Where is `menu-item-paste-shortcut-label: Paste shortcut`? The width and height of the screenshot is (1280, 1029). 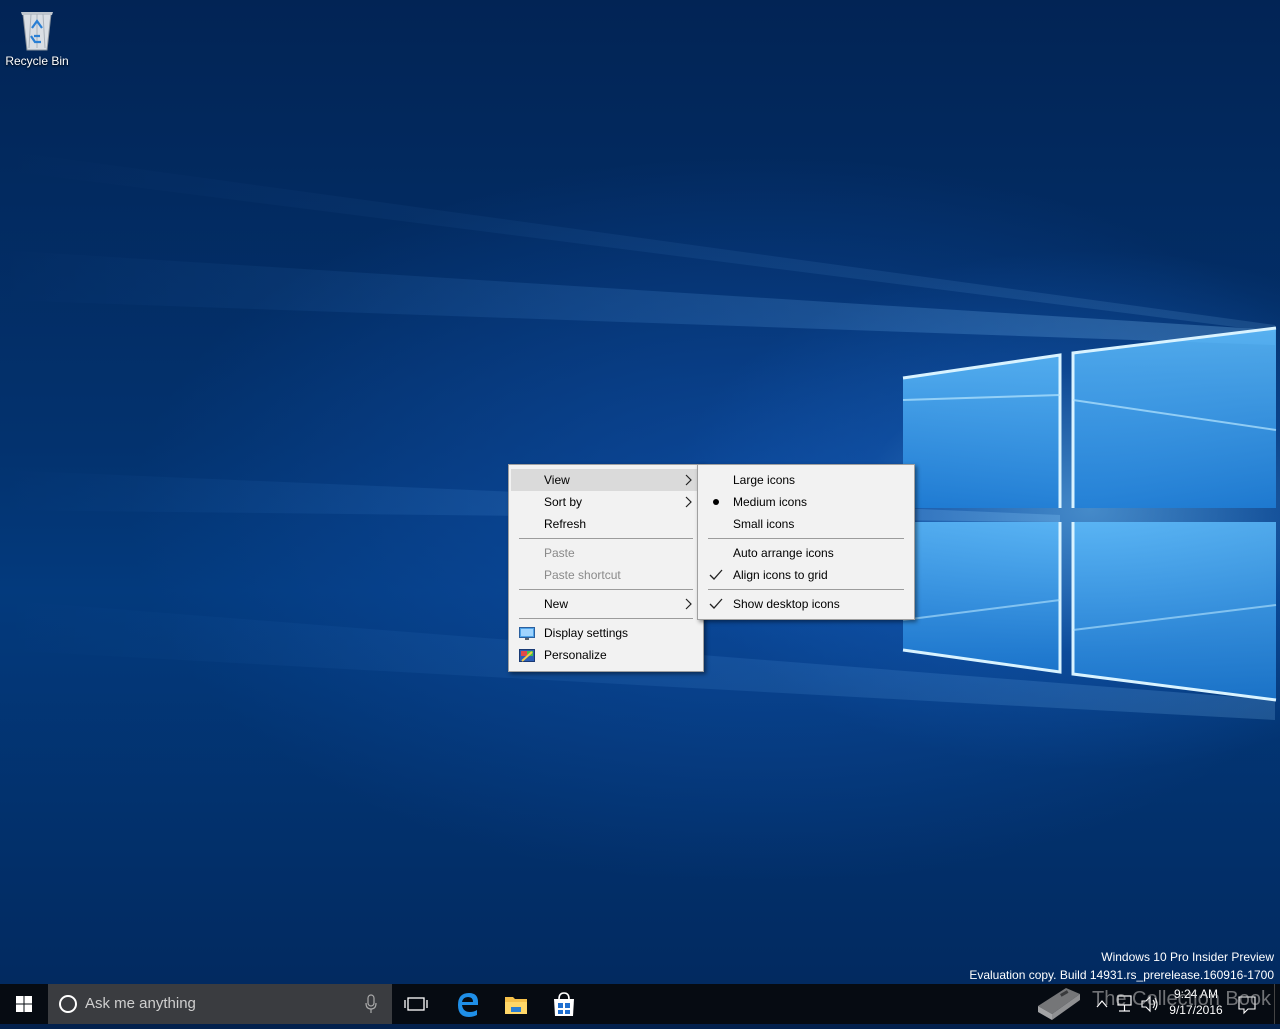
menu-item-paste-shortcut-label: Paste shortcut is located at coordinates (582, 575).